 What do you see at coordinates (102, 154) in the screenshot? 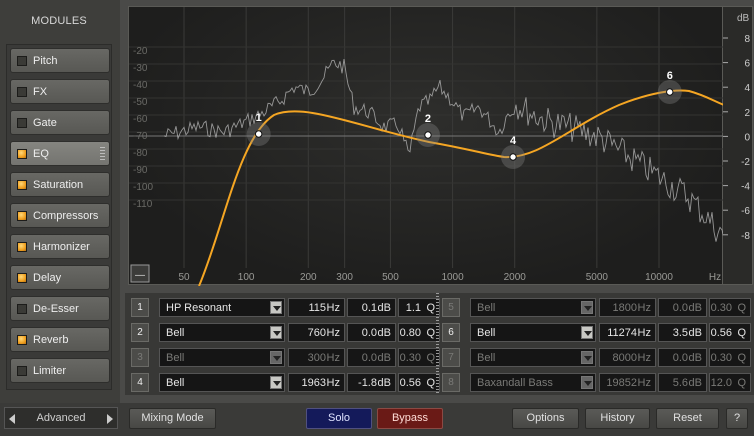
I see `drag-handle-icon` at bounding box center [102, 154].